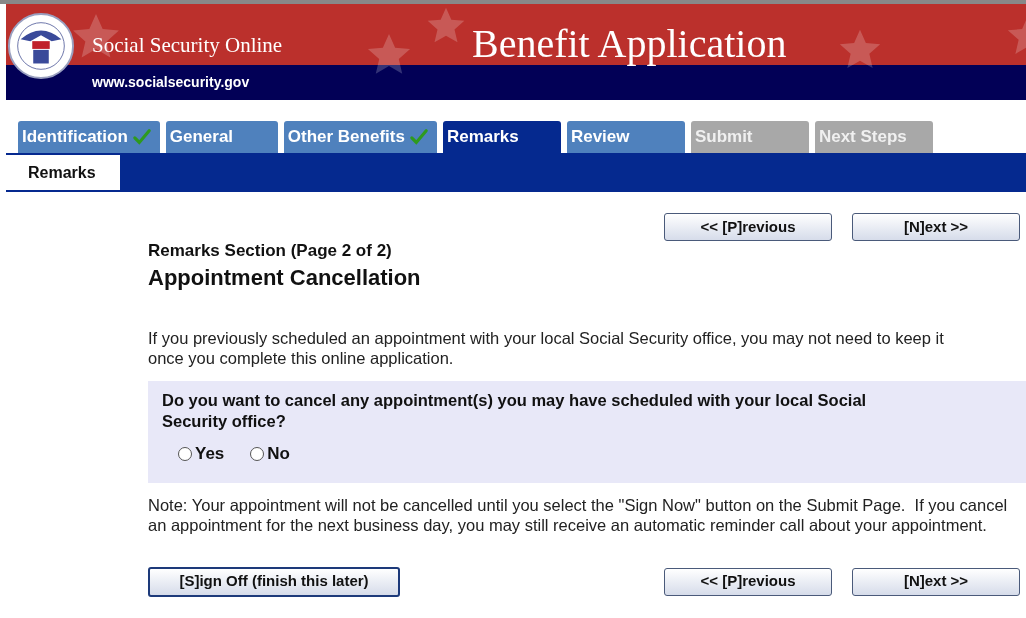 The height and width of the screenshot is (618, 1026). Describe the element at coordinates (629, 44) in the screenshot. I see `page-title: Benefit Application` at that location.